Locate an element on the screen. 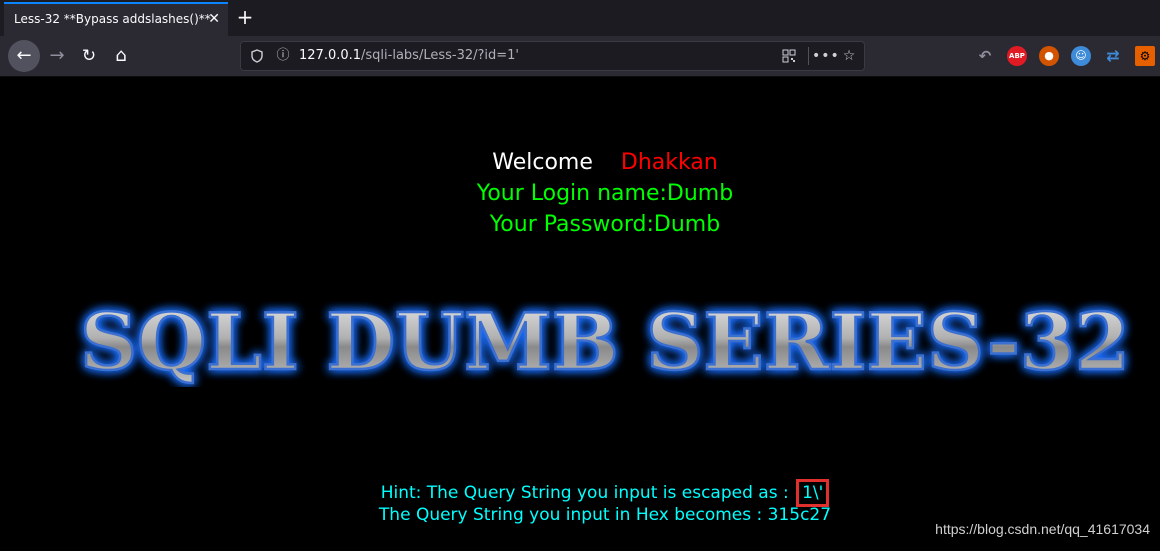 This screenshot has width=1160, height=551. more-icon: ••• is located at coordinates (825, 56).